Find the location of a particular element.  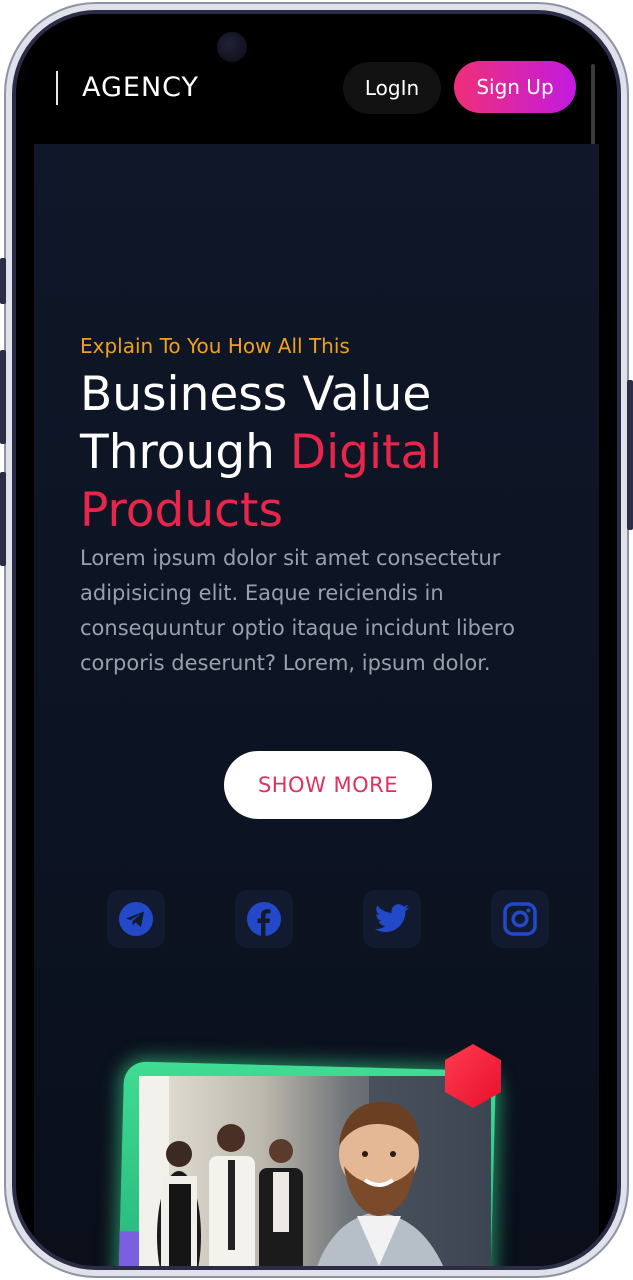

hero-headline: Business Value Through Digital Products is located at coordinates (300, 453).